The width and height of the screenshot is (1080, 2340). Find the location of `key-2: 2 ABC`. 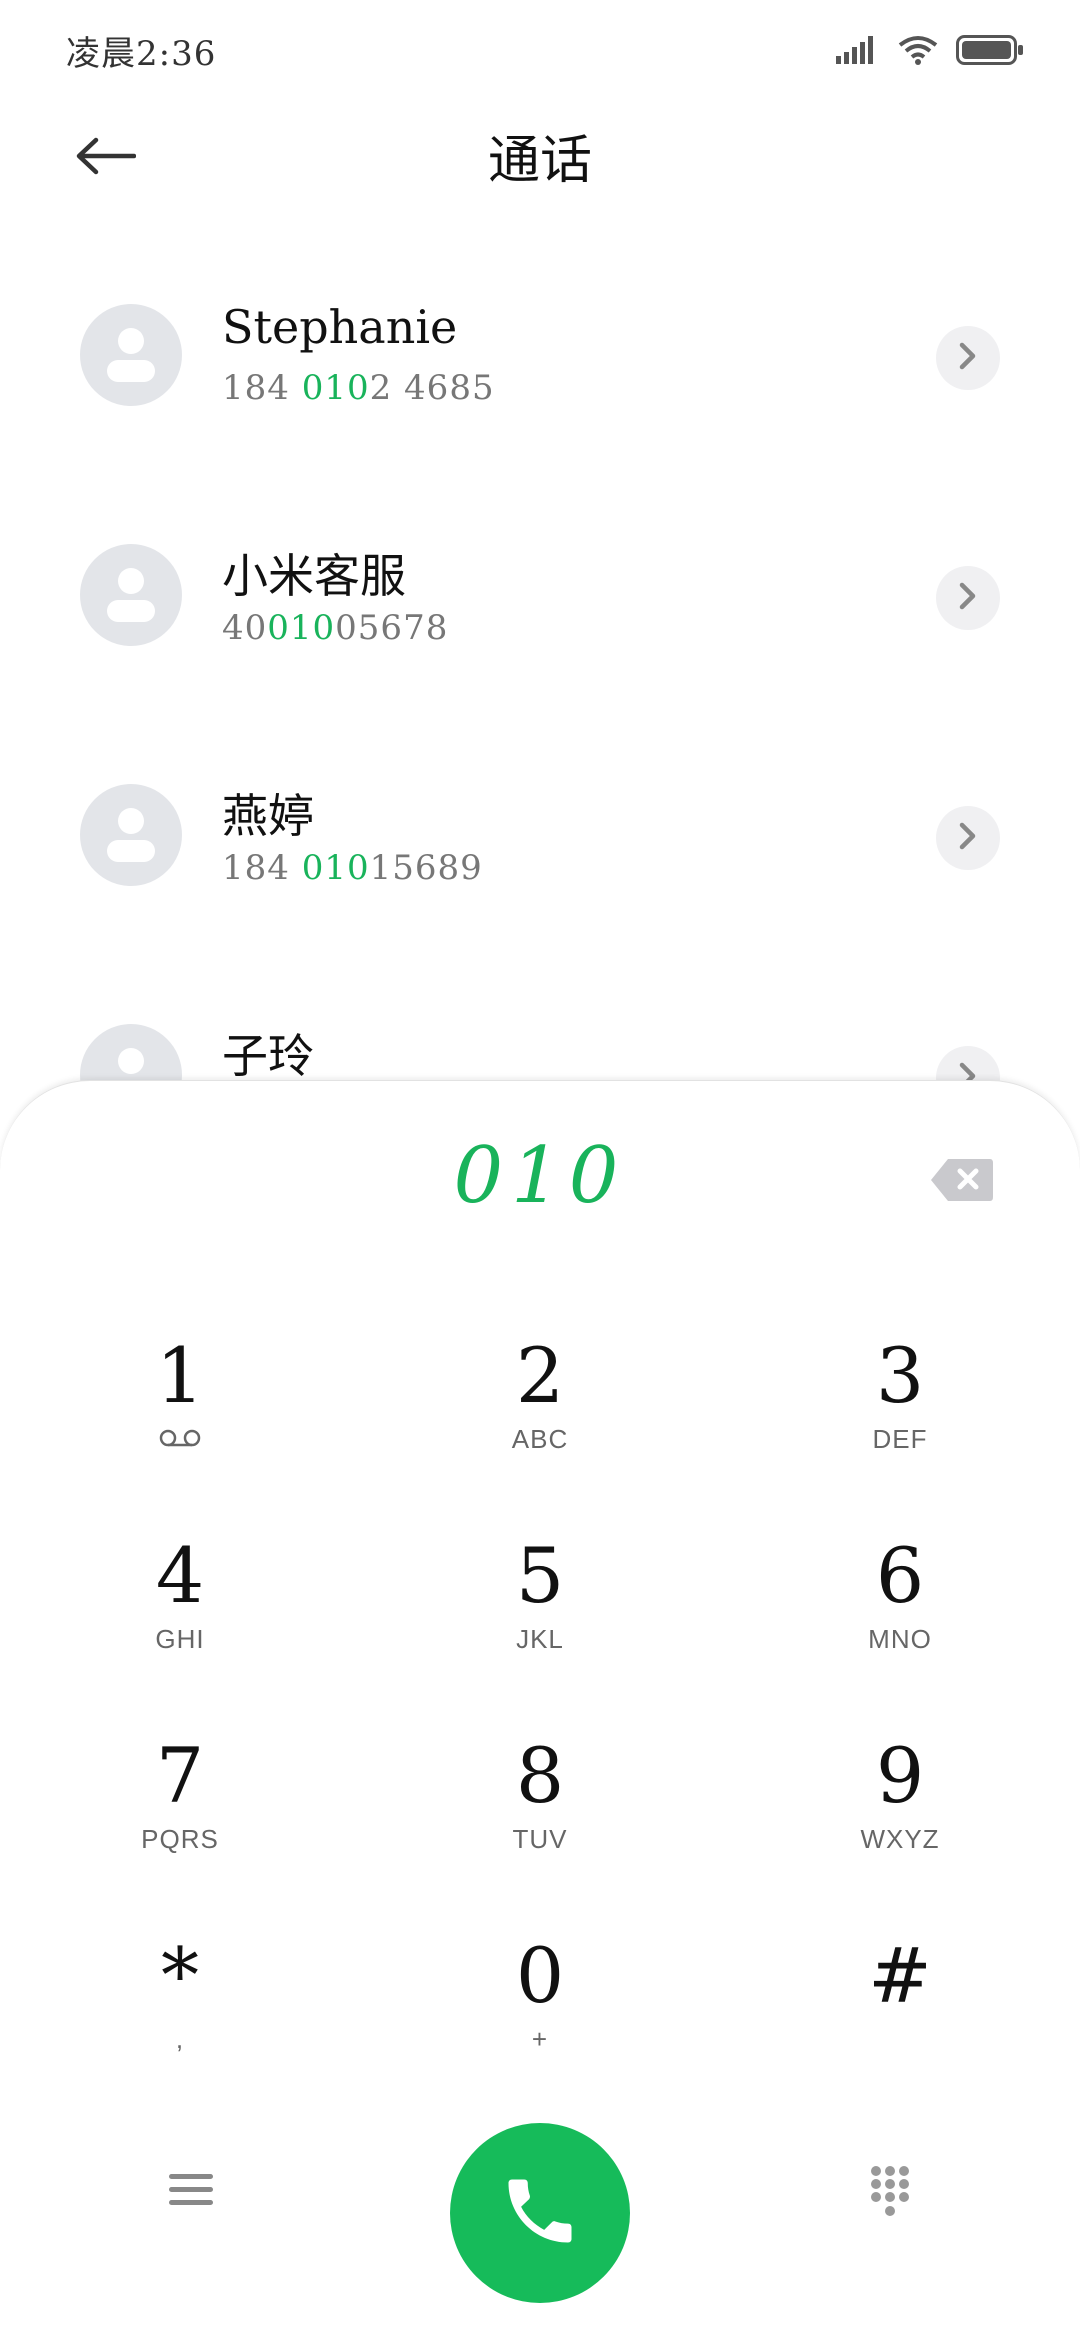

key-2: 2 ABC is located at coordinates (540, 1411).